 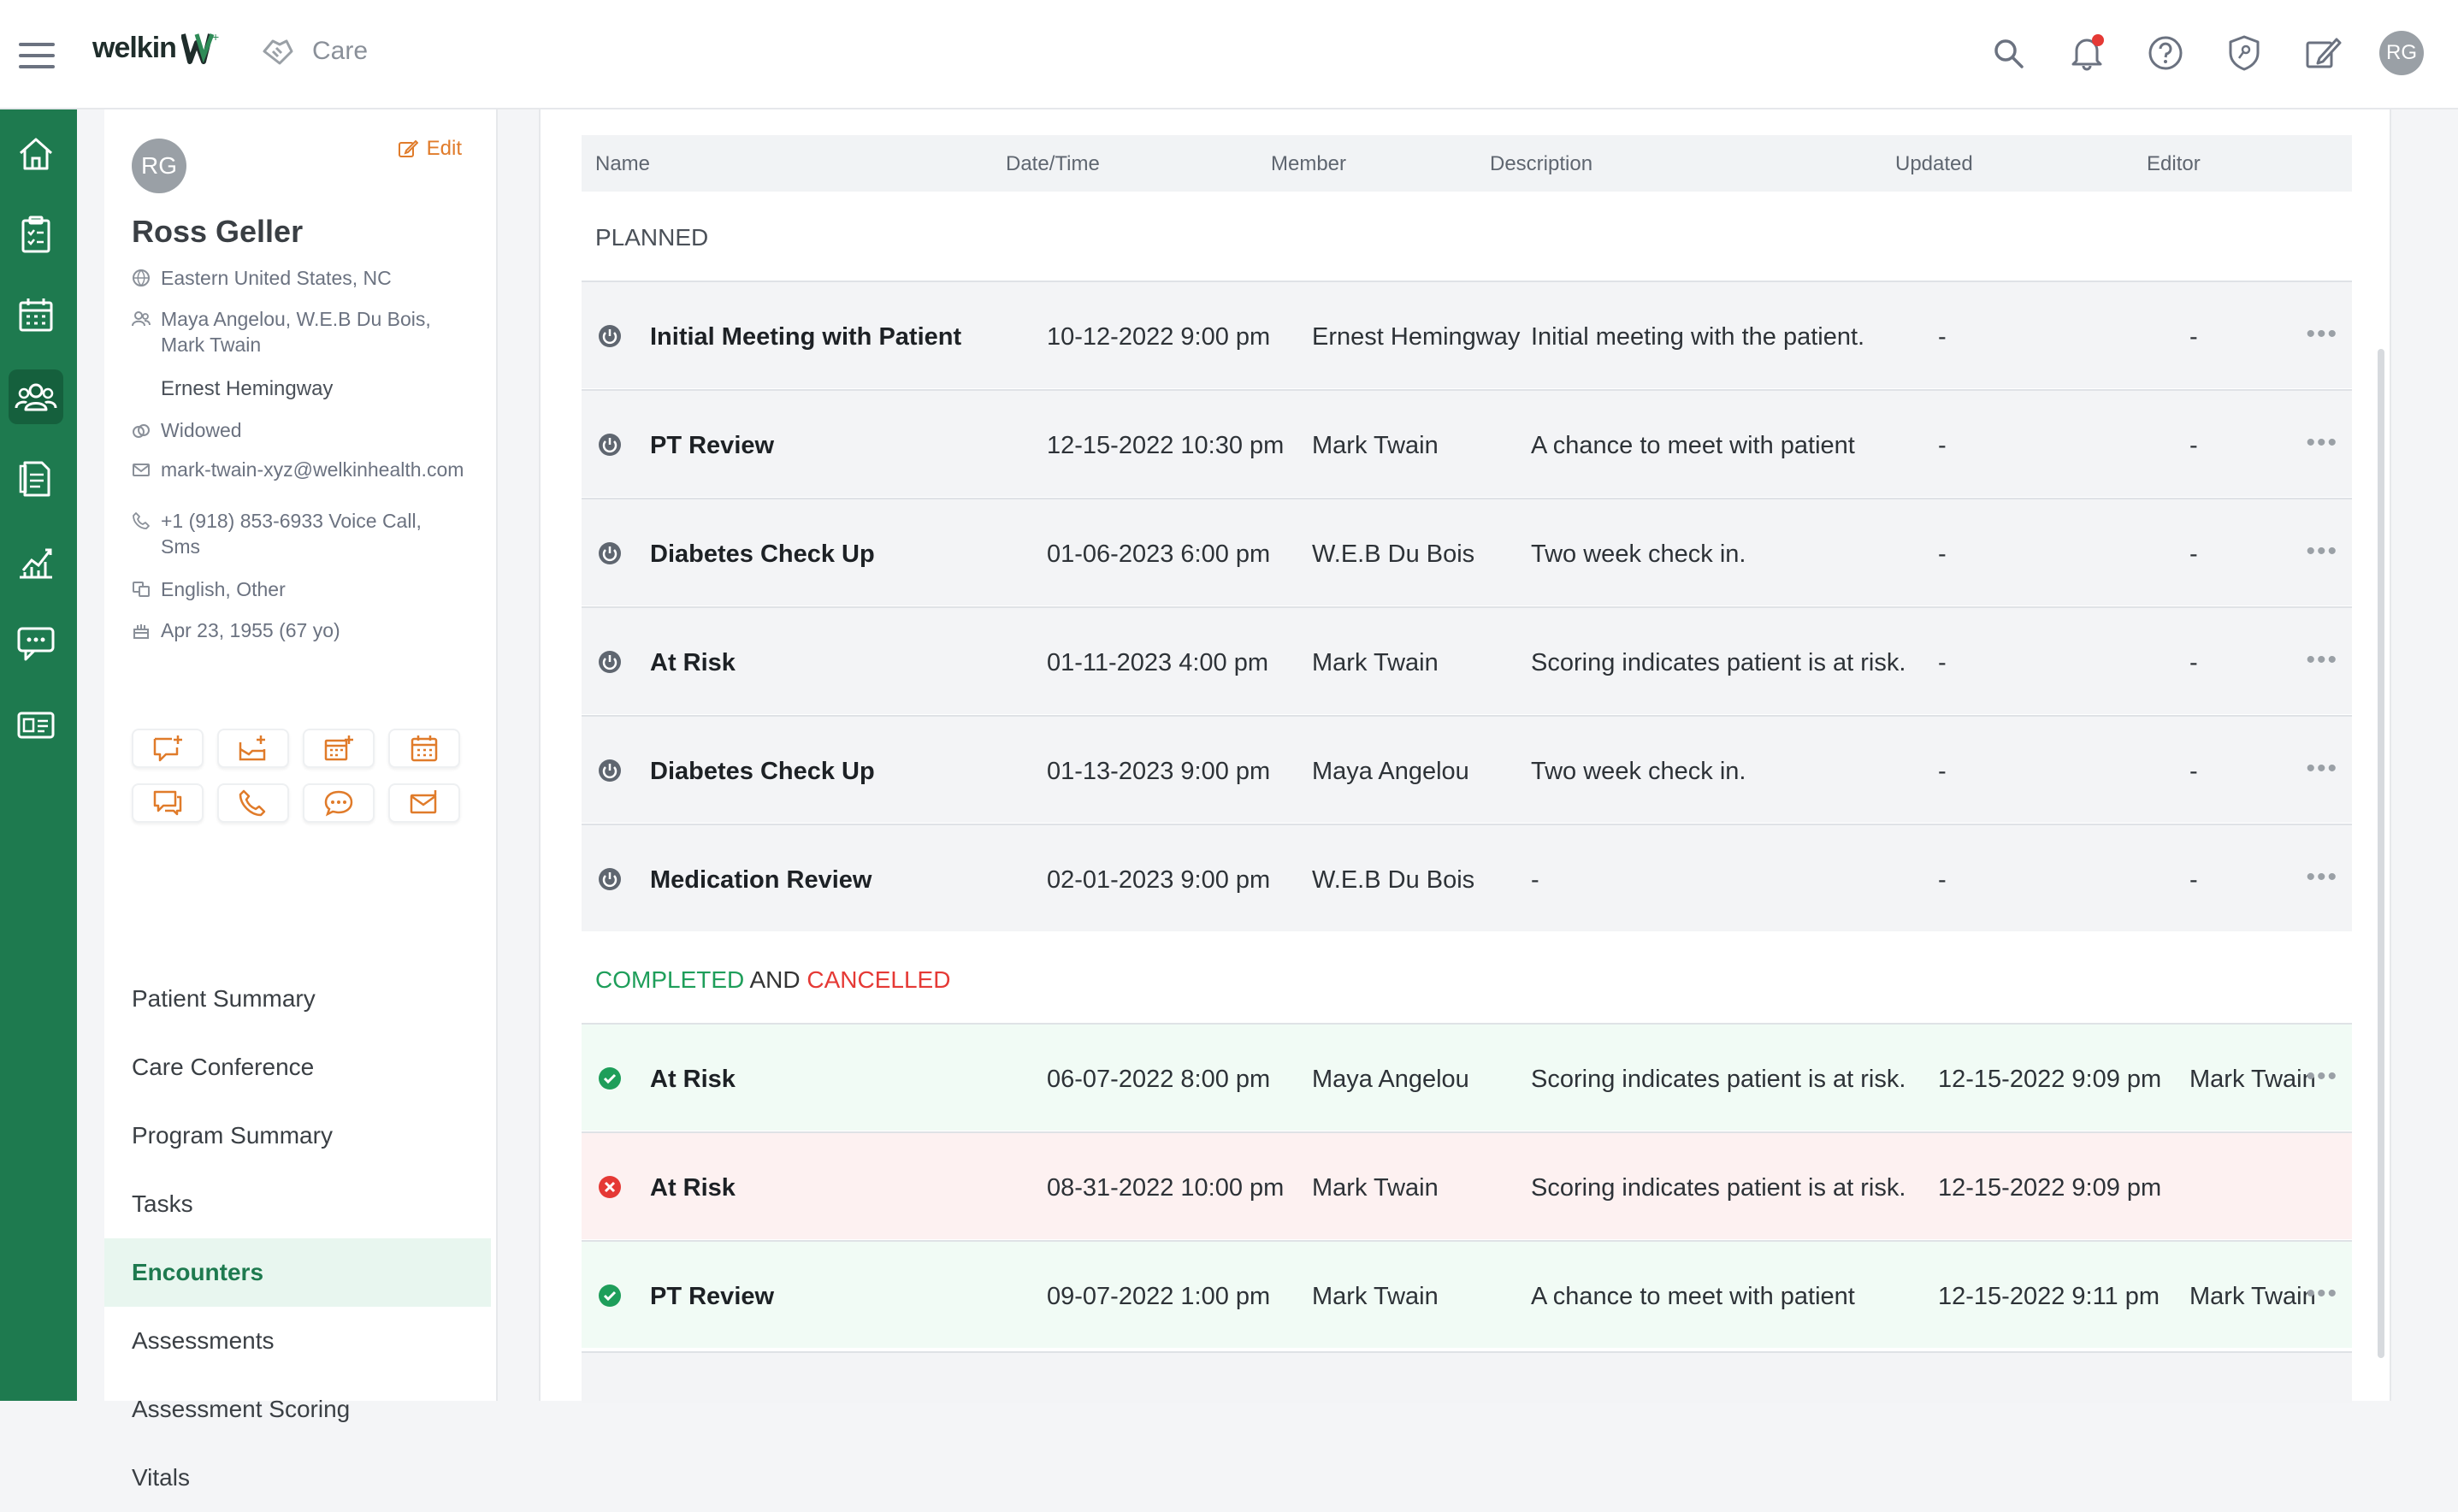 I want to click on logo-w-icon: +, so click(x=199, y=47).